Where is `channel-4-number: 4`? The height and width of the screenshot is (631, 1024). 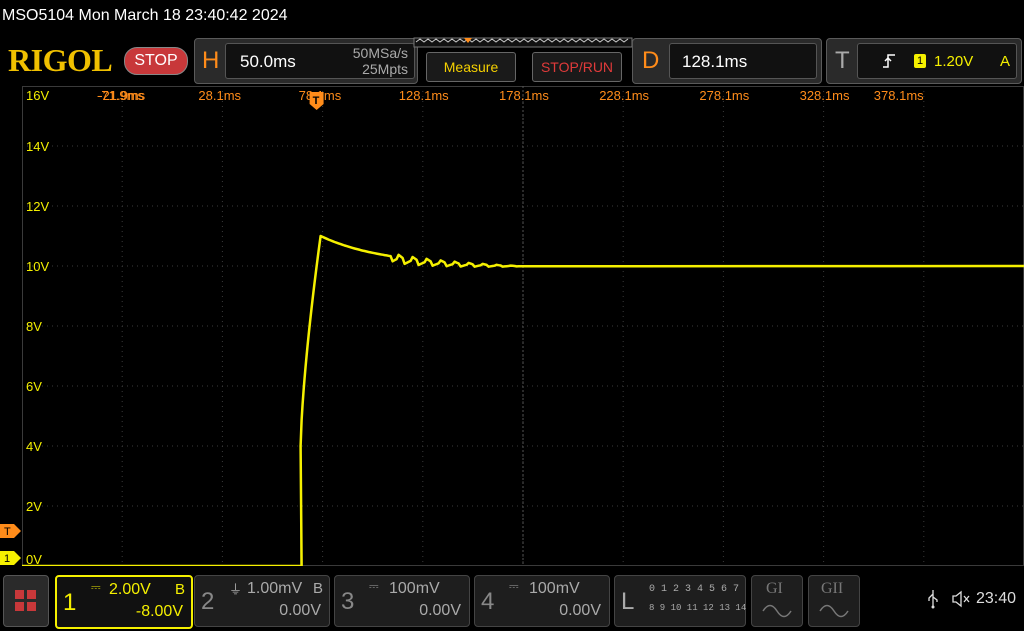 channel-4-number: 4 is located at coordinates (488, 601).